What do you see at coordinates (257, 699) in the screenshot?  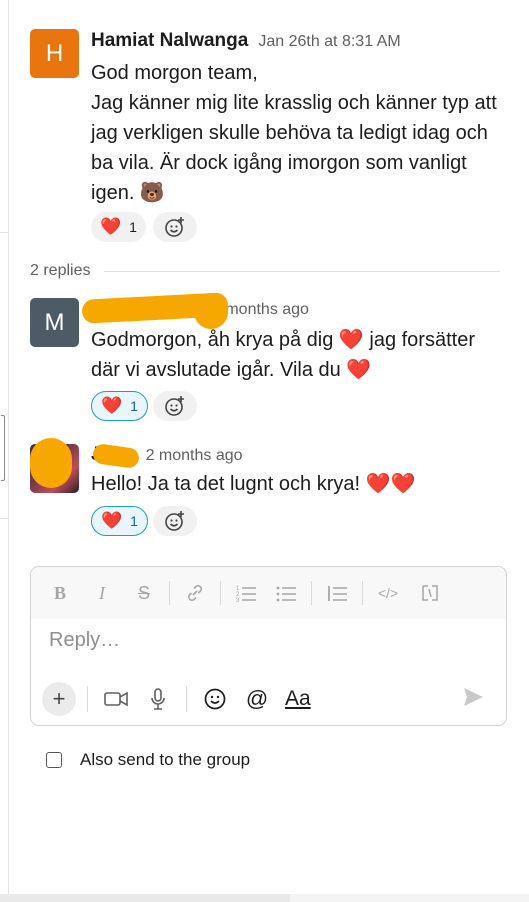 I see `mention-icon: @` at bounding box center [257, 699].